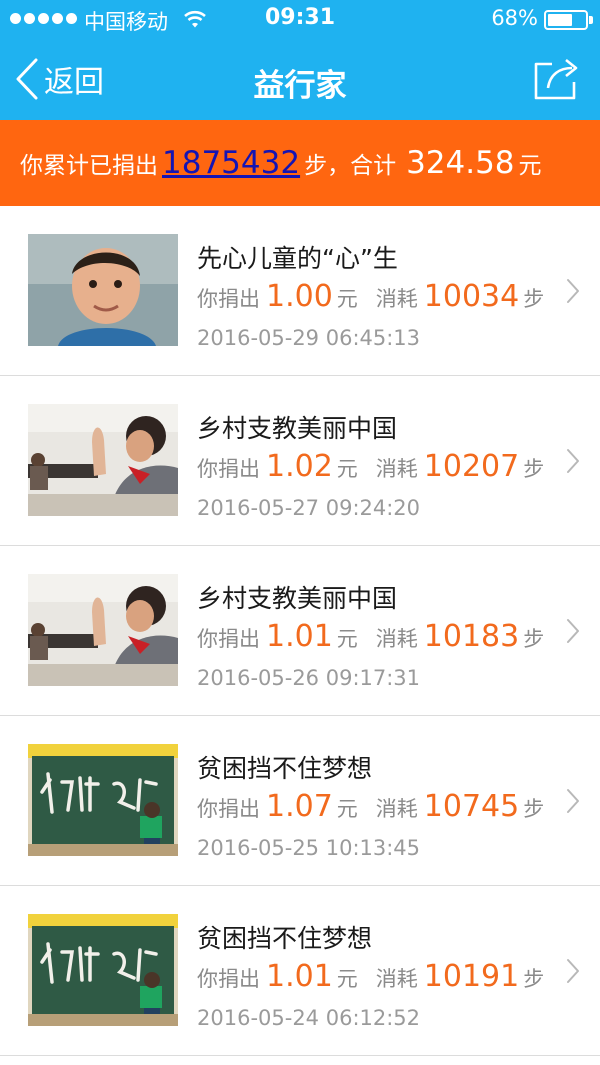 The height and width of the screenshot is (1065, 600). Describe the element at coordinates (370, 976) in the screenshot. I see `donation-details: 你捐出 1.01 元 消耗 10191 步` at that location.